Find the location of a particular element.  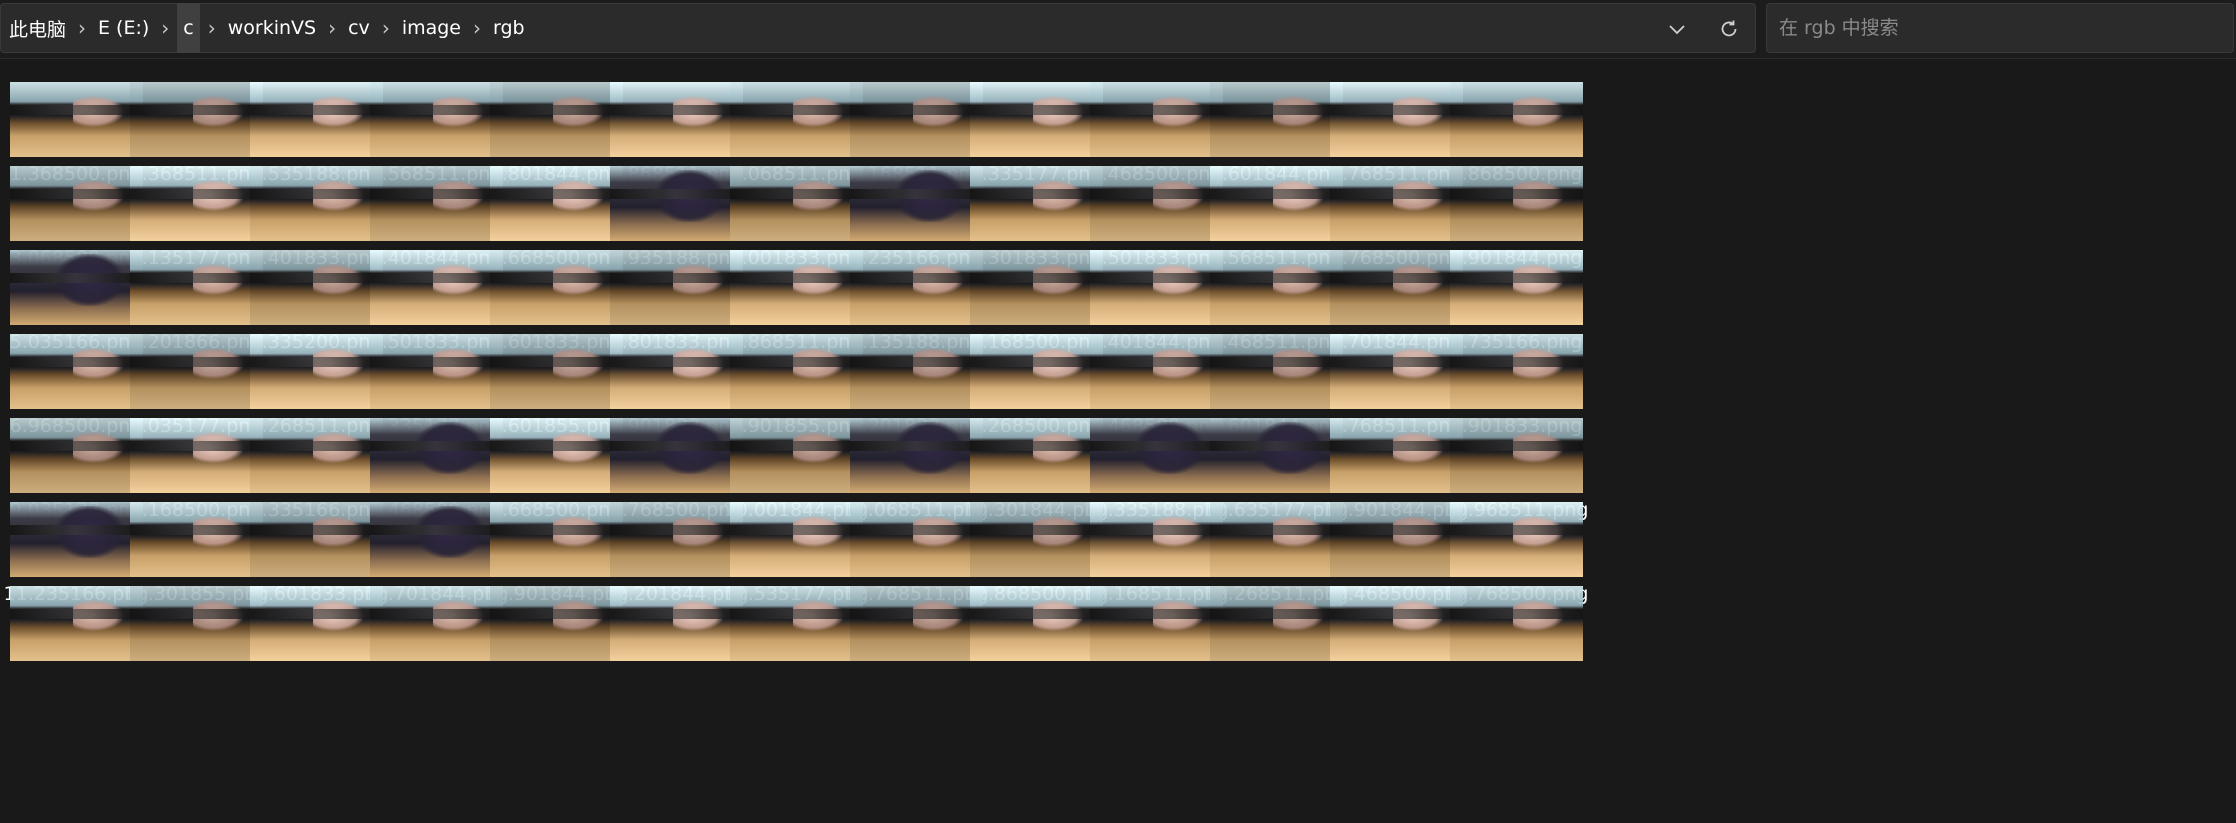

breadcrumb-item: image is located at coordinates (431, 28).